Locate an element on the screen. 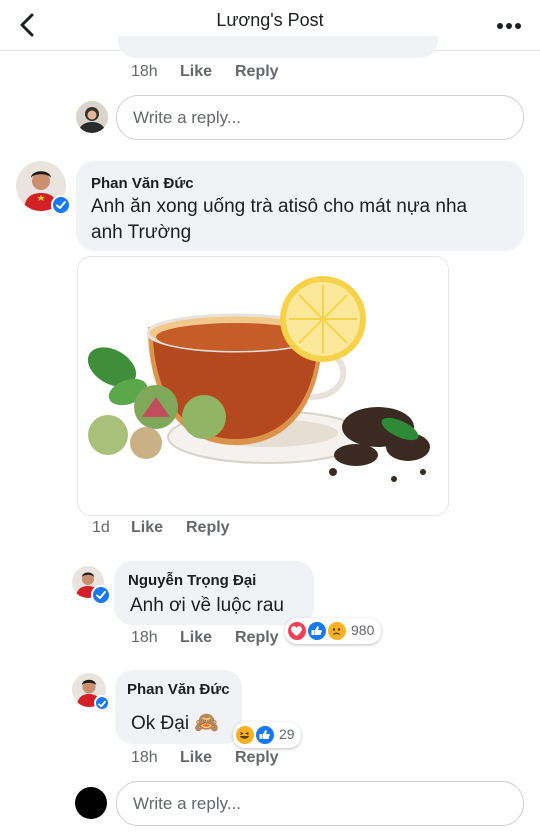  previous-comment-actions: 18h Like Reply is located at coordinates (231, 74).